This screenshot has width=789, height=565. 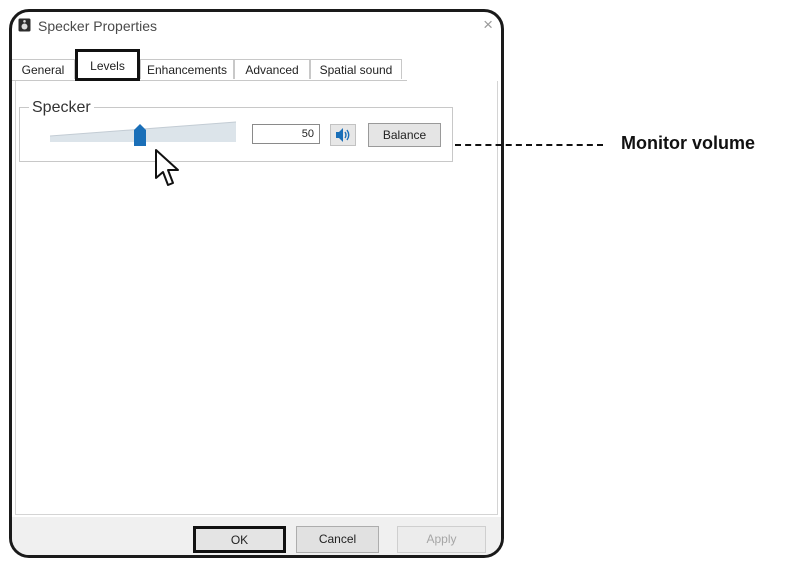 What do you see at coordinates (187, 69) in the screenshot?
I see `tab-enhancements: Enhancements` at bounding box center [187, 69].